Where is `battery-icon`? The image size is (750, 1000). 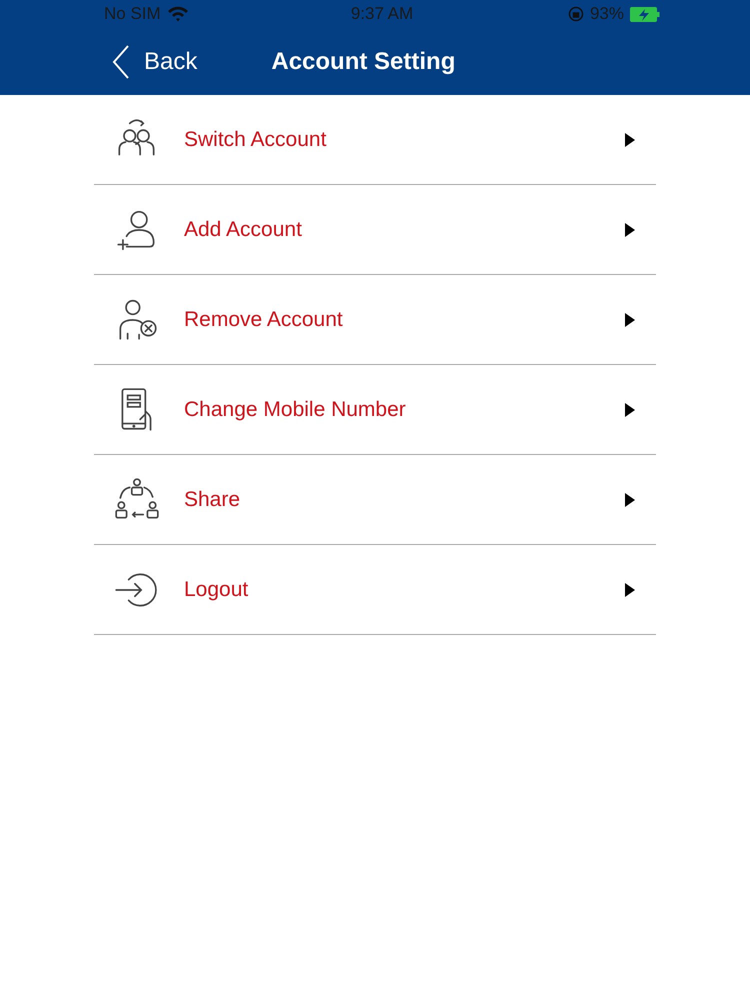 battery-icon is located at coordinates (645, 14).